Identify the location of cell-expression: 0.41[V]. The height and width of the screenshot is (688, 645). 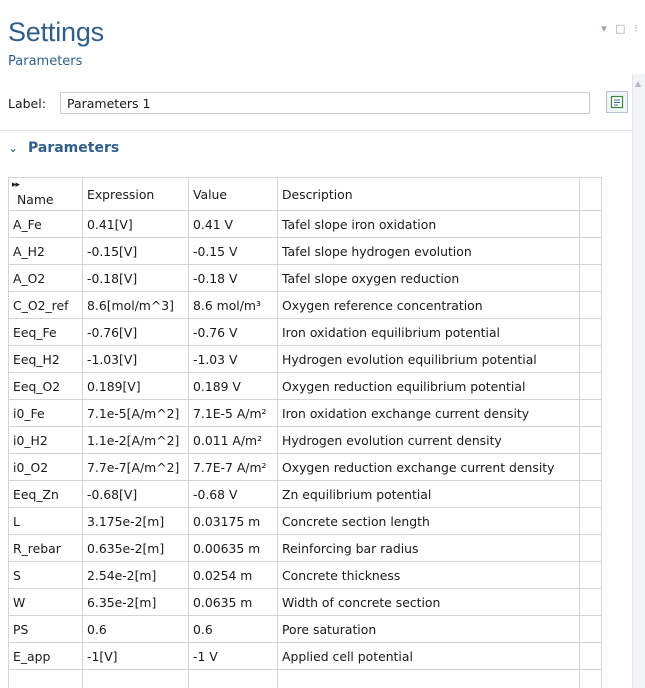
(135, 224).